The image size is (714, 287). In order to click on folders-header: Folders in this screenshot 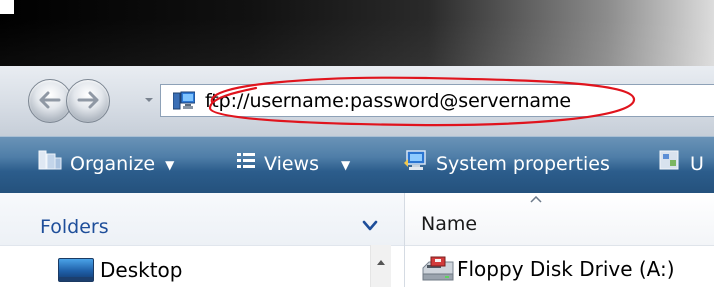, I will do `click(202, 219)`.